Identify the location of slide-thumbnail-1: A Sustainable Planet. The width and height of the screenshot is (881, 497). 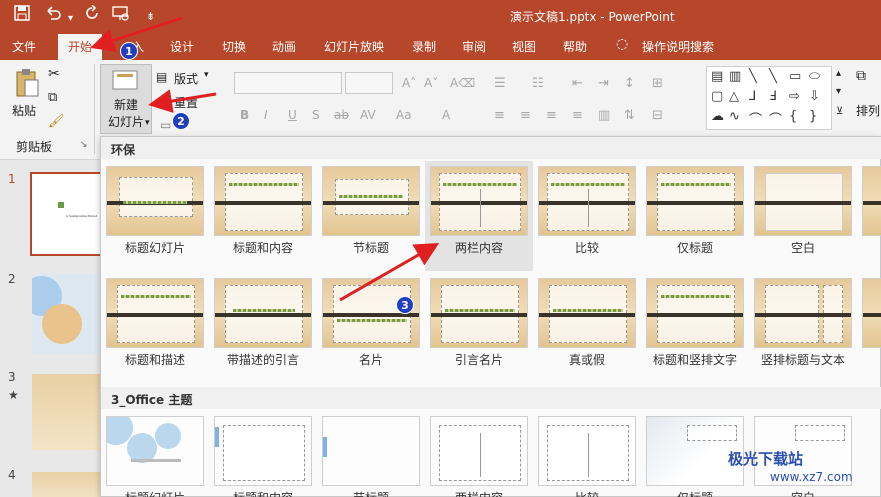
(66, 214).